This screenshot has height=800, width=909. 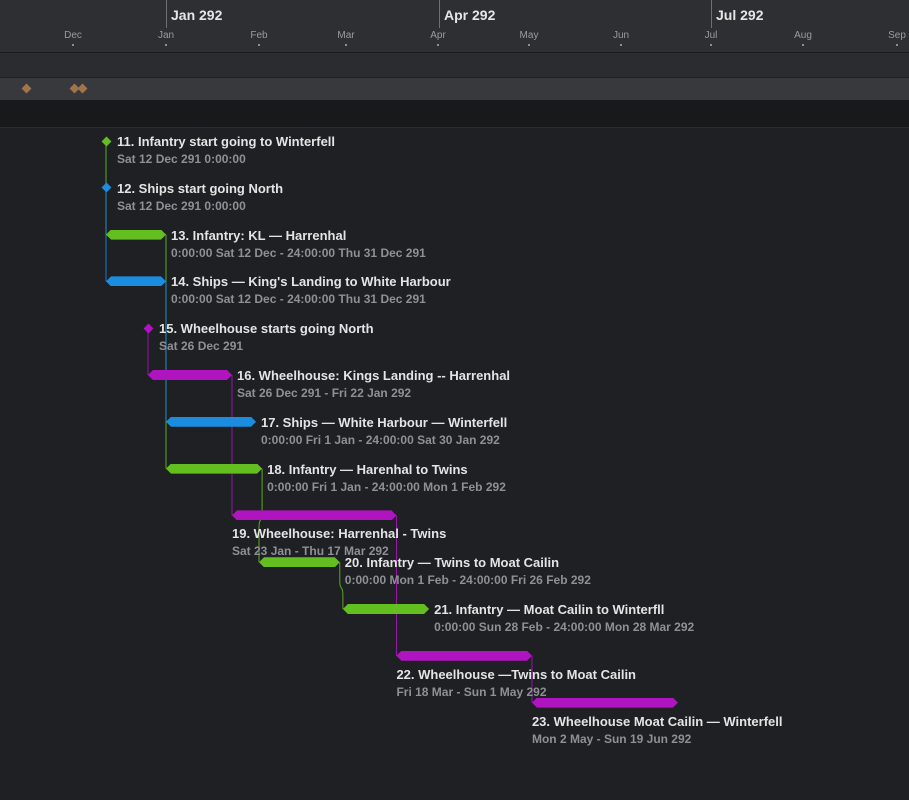 What do you see at coordinates (226, 141) in the screenshot?
I see `task-title-11: 11. Infantry start going to Winterfell` at bounding box center [226, 141].